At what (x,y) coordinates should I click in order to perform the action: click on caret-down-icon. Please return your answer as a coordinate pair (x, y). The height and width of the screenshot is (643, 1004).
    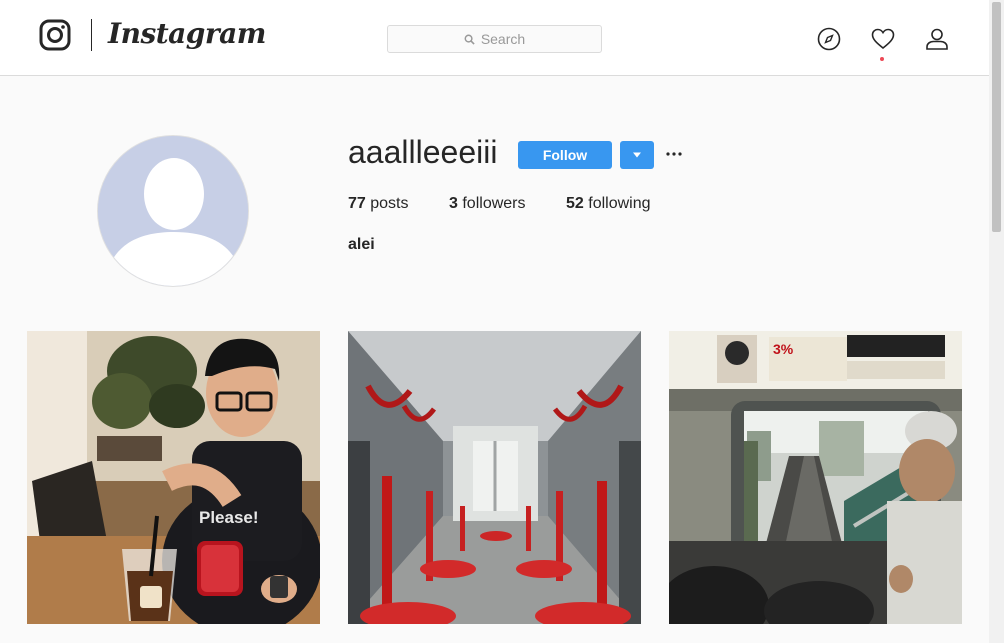
    Looking at the image, I should click on (637, 155).